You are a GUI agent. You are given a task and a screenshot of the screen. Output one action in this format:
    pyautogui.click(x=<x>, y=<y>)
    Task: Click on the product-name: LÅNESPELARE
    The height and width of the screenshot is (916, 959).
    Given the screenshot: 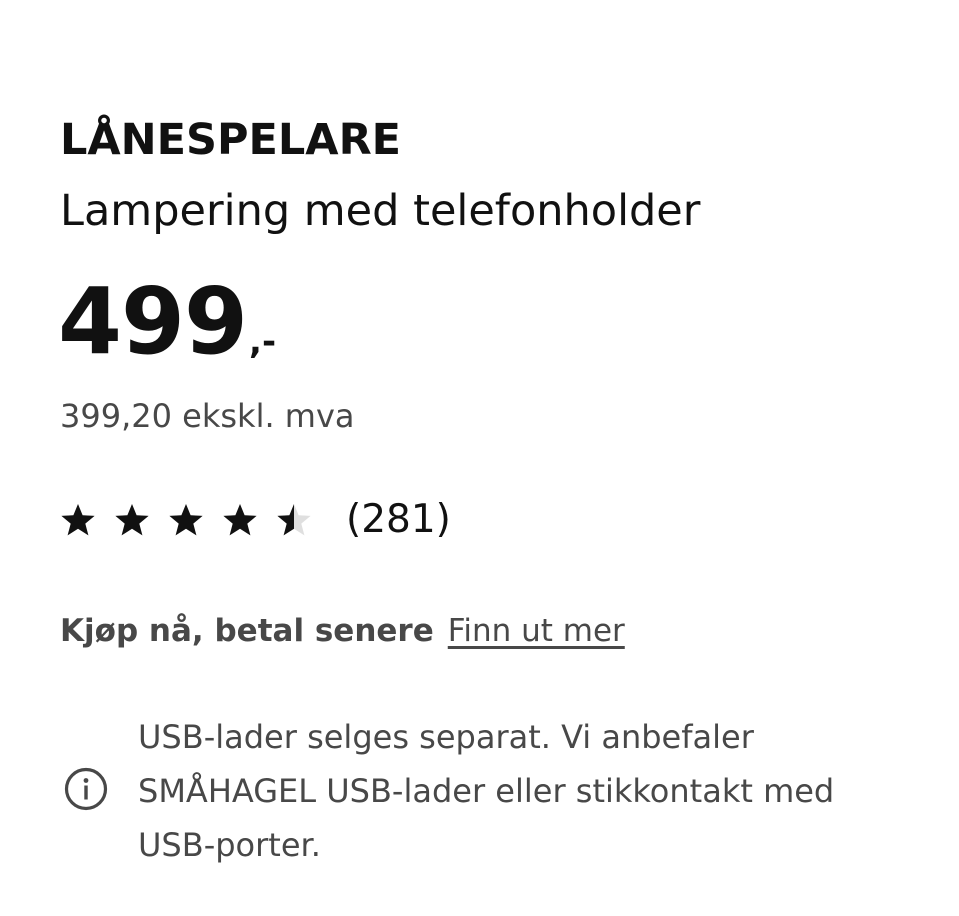 What is the action you would take?
    pyautogui.click(x=231, y=140)
    